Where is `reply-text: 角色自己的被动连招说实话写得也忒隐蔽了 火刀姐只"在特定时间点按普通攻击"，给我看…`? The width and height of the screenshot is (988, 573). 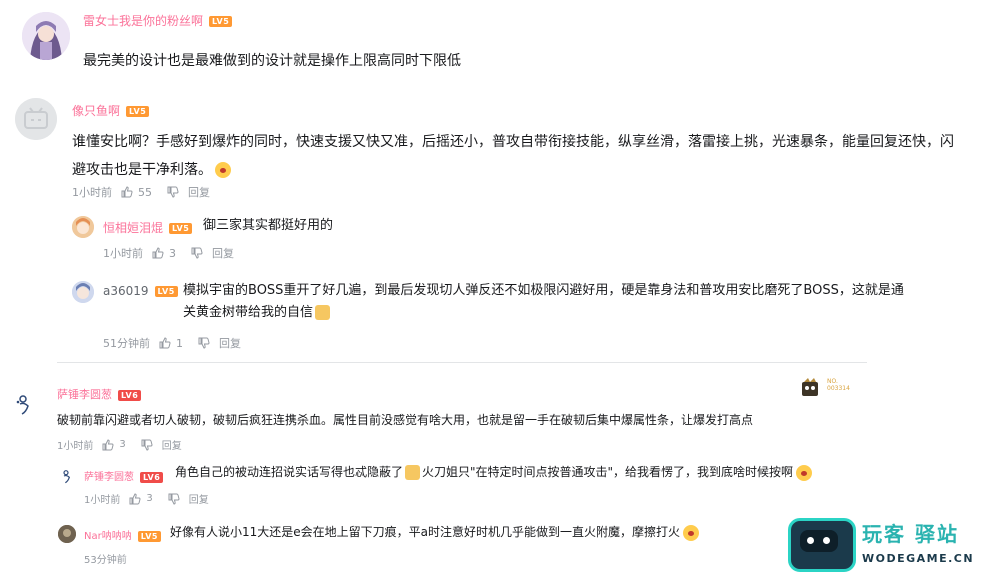
reply-text: 角色自己的被动连招说实话写得也忒隐蔽了 火刀姐只"在特定时间点按普通攻击"，给我看… is located at coordinates (494, 472).